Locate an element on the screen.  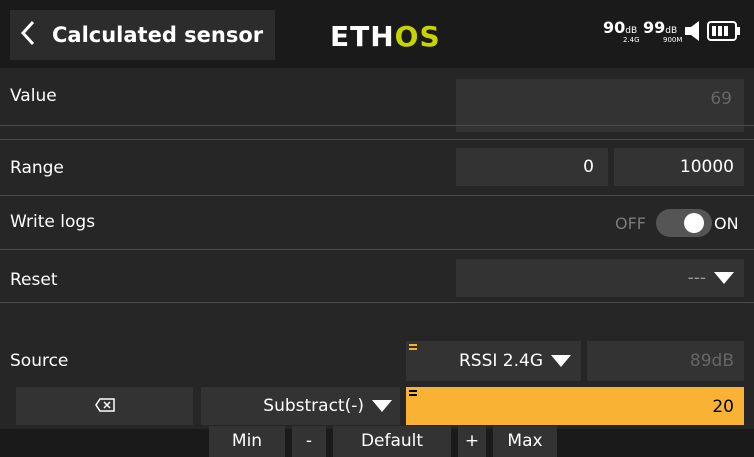
min-button: Min is located at coordinates (247, 441).